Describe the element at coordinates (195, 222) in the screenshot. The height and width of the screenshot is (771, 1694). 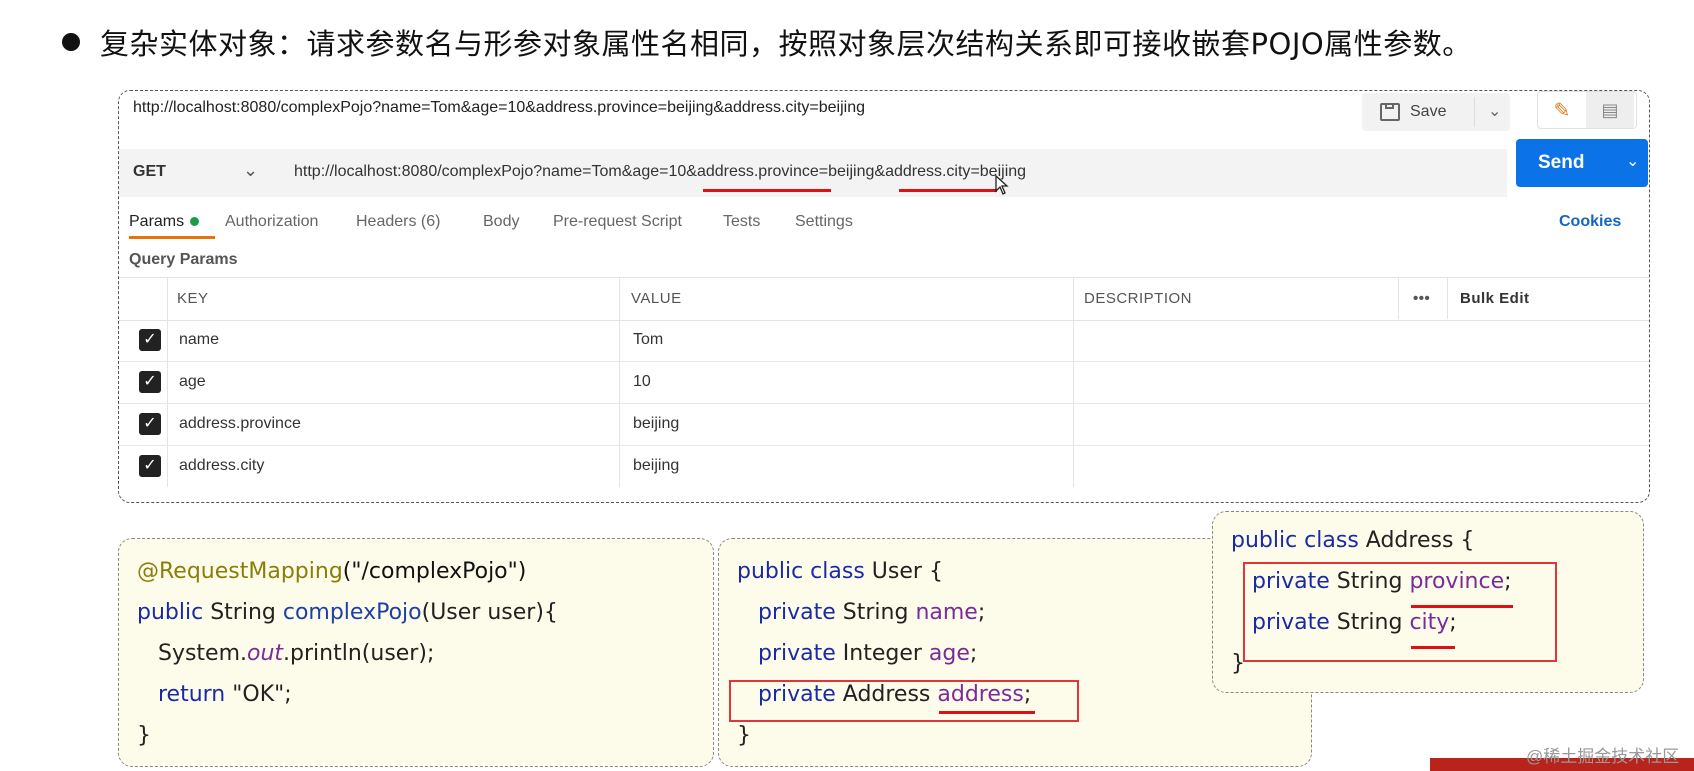
I see `status-dot` at that location.